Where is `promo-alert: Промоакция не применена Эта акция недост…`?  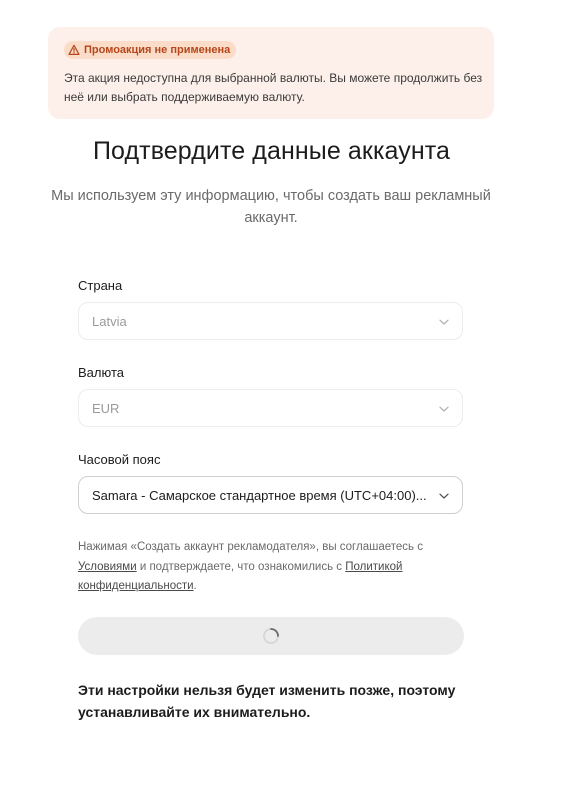 promo-alert: Промоакция не применена Эта акция недост… is located at coordinates (271, 73).